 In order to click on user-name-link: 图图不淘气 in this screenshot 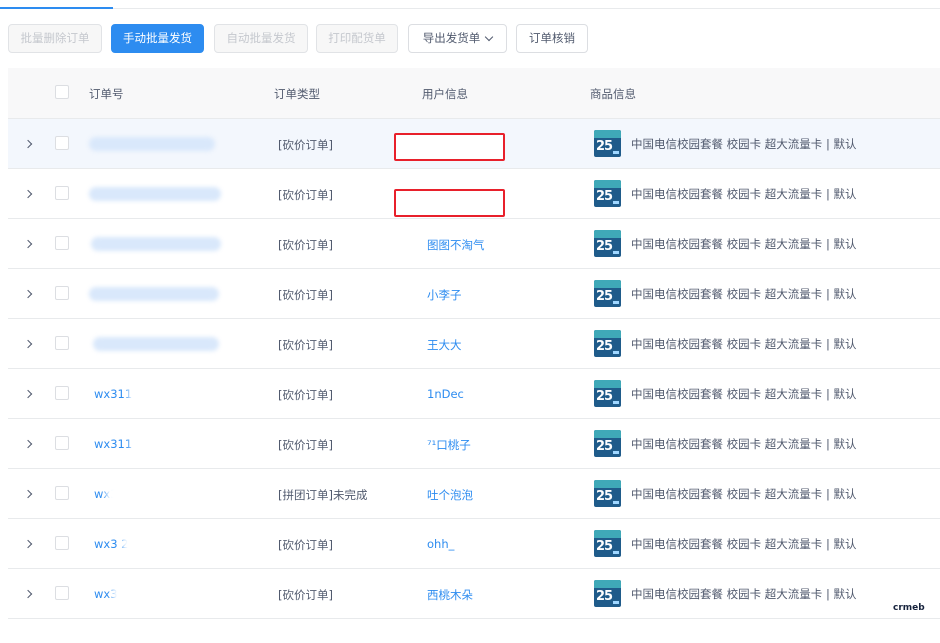, I will do `click(456, 245)`.